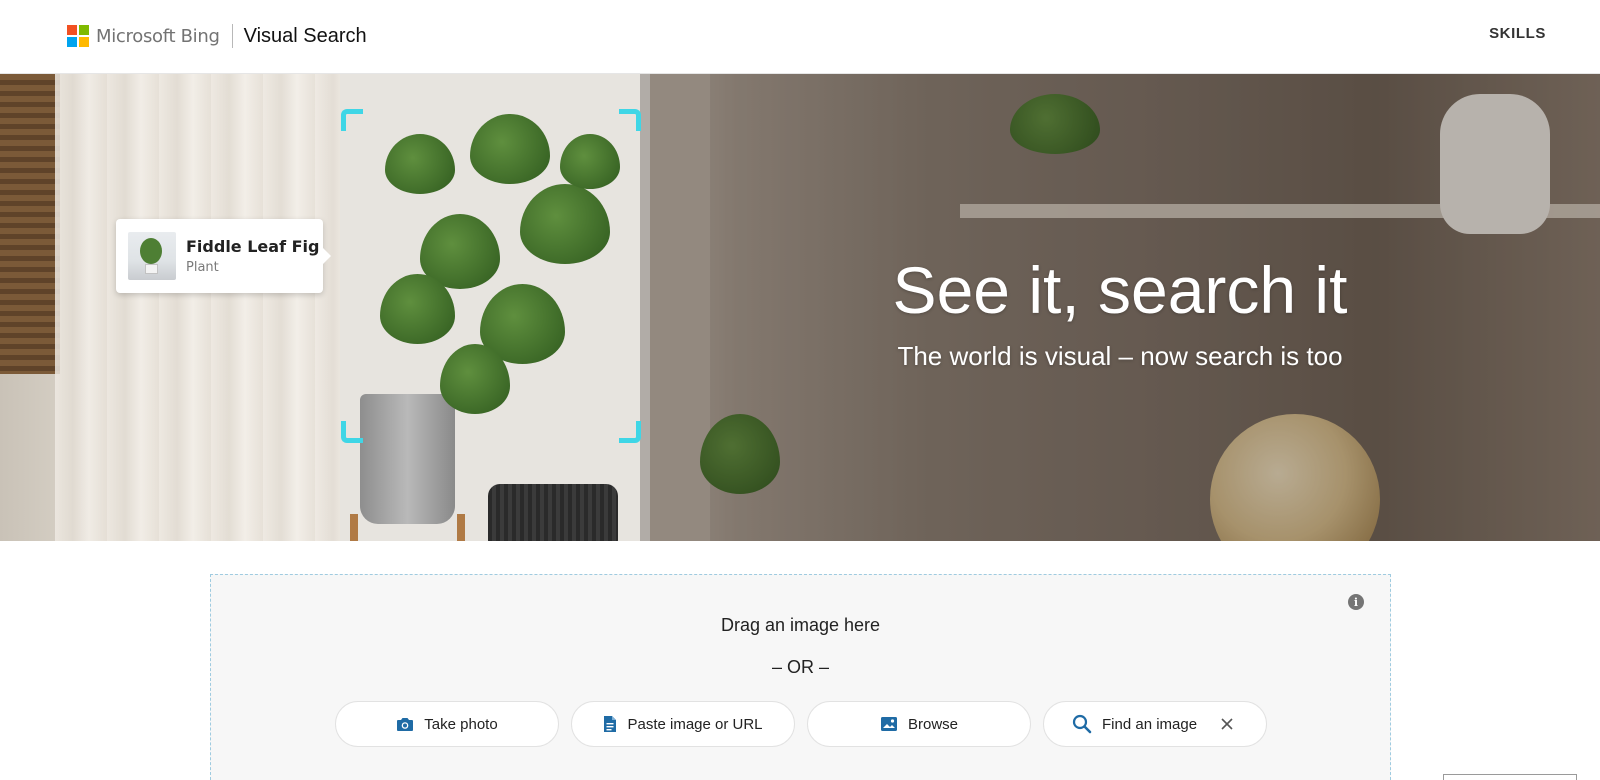 This screenshot has width=1600, height=780. I want to click on result-card: Fiddle Leaf Fig Plant, so click(223, 256).